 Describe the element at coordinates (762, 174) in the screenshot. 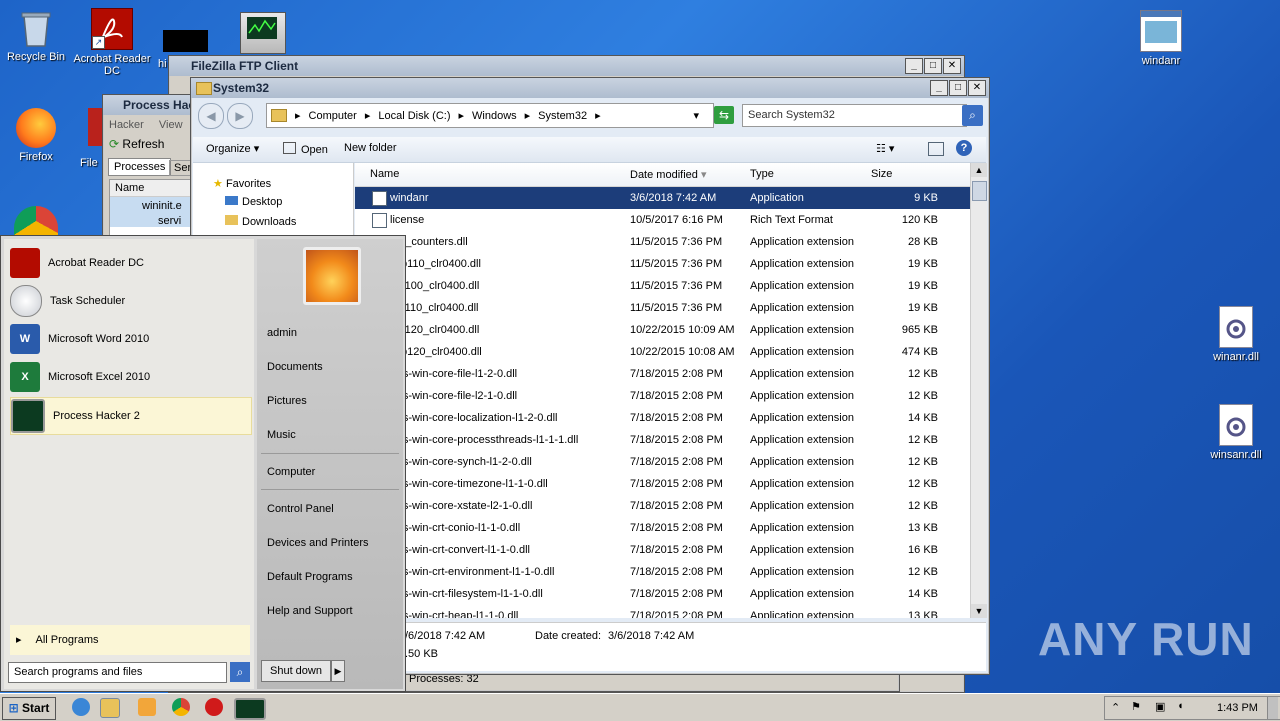

I see `column-type: Type` at that location.